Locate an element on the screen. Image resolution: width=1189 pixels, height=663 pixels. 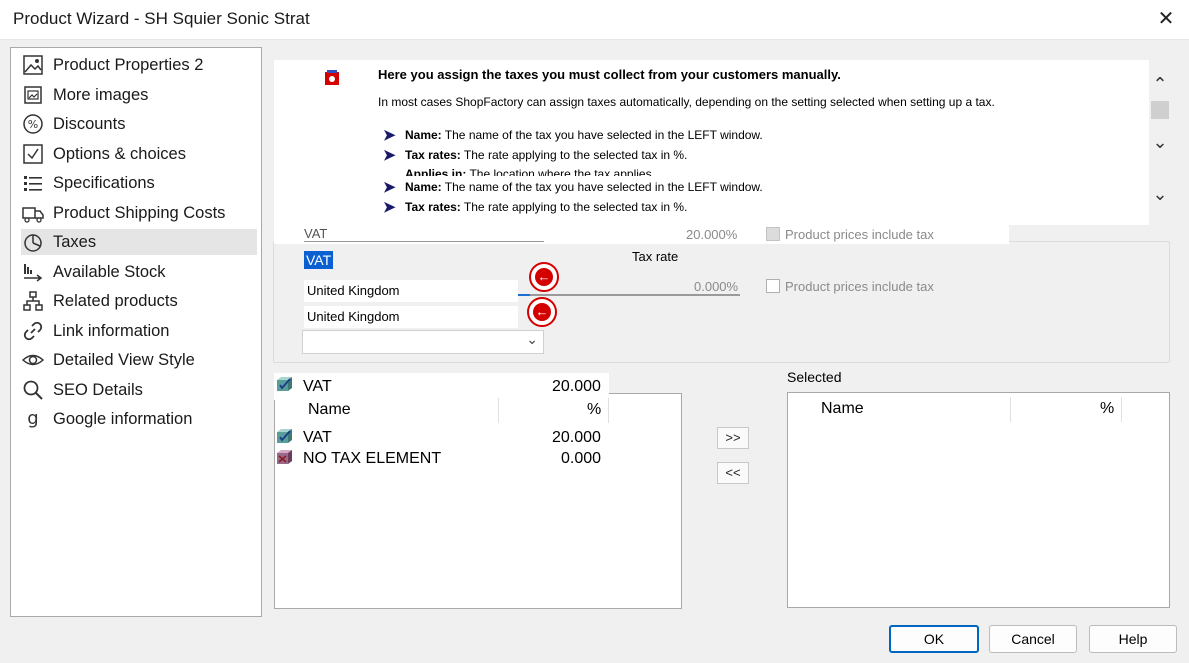
ghost-list-row: VAT 20.000 is located at coordinates (441, 386).